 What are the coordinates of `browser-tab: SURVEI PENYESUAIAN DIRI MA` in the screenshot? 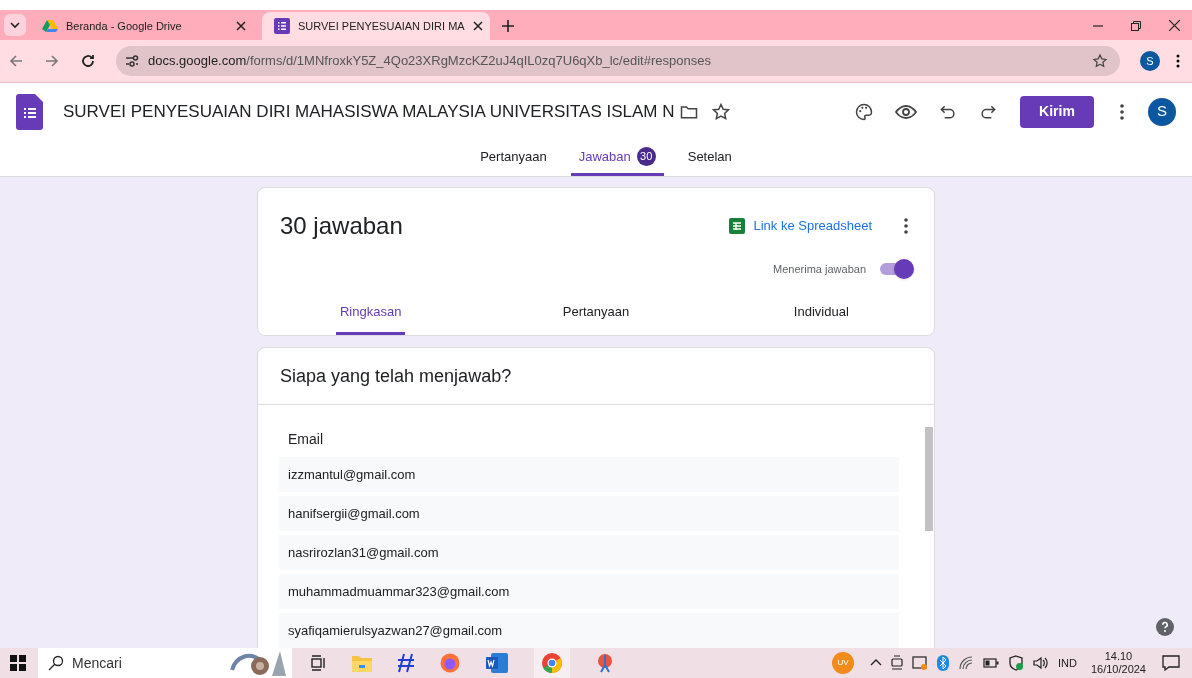 It's located at (376, 26).